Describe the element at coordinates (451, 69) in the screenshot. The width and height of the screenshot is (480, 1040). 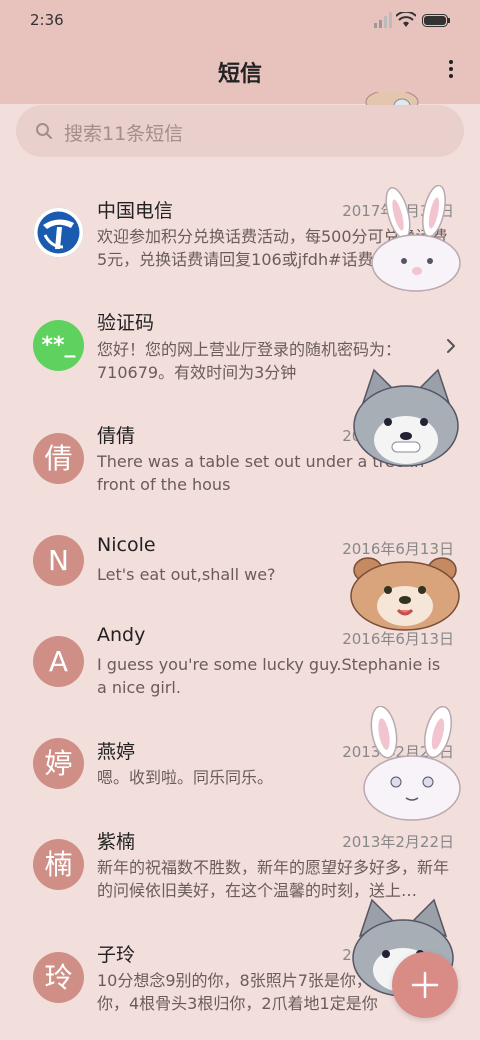
I see `more-options-button` at that location.